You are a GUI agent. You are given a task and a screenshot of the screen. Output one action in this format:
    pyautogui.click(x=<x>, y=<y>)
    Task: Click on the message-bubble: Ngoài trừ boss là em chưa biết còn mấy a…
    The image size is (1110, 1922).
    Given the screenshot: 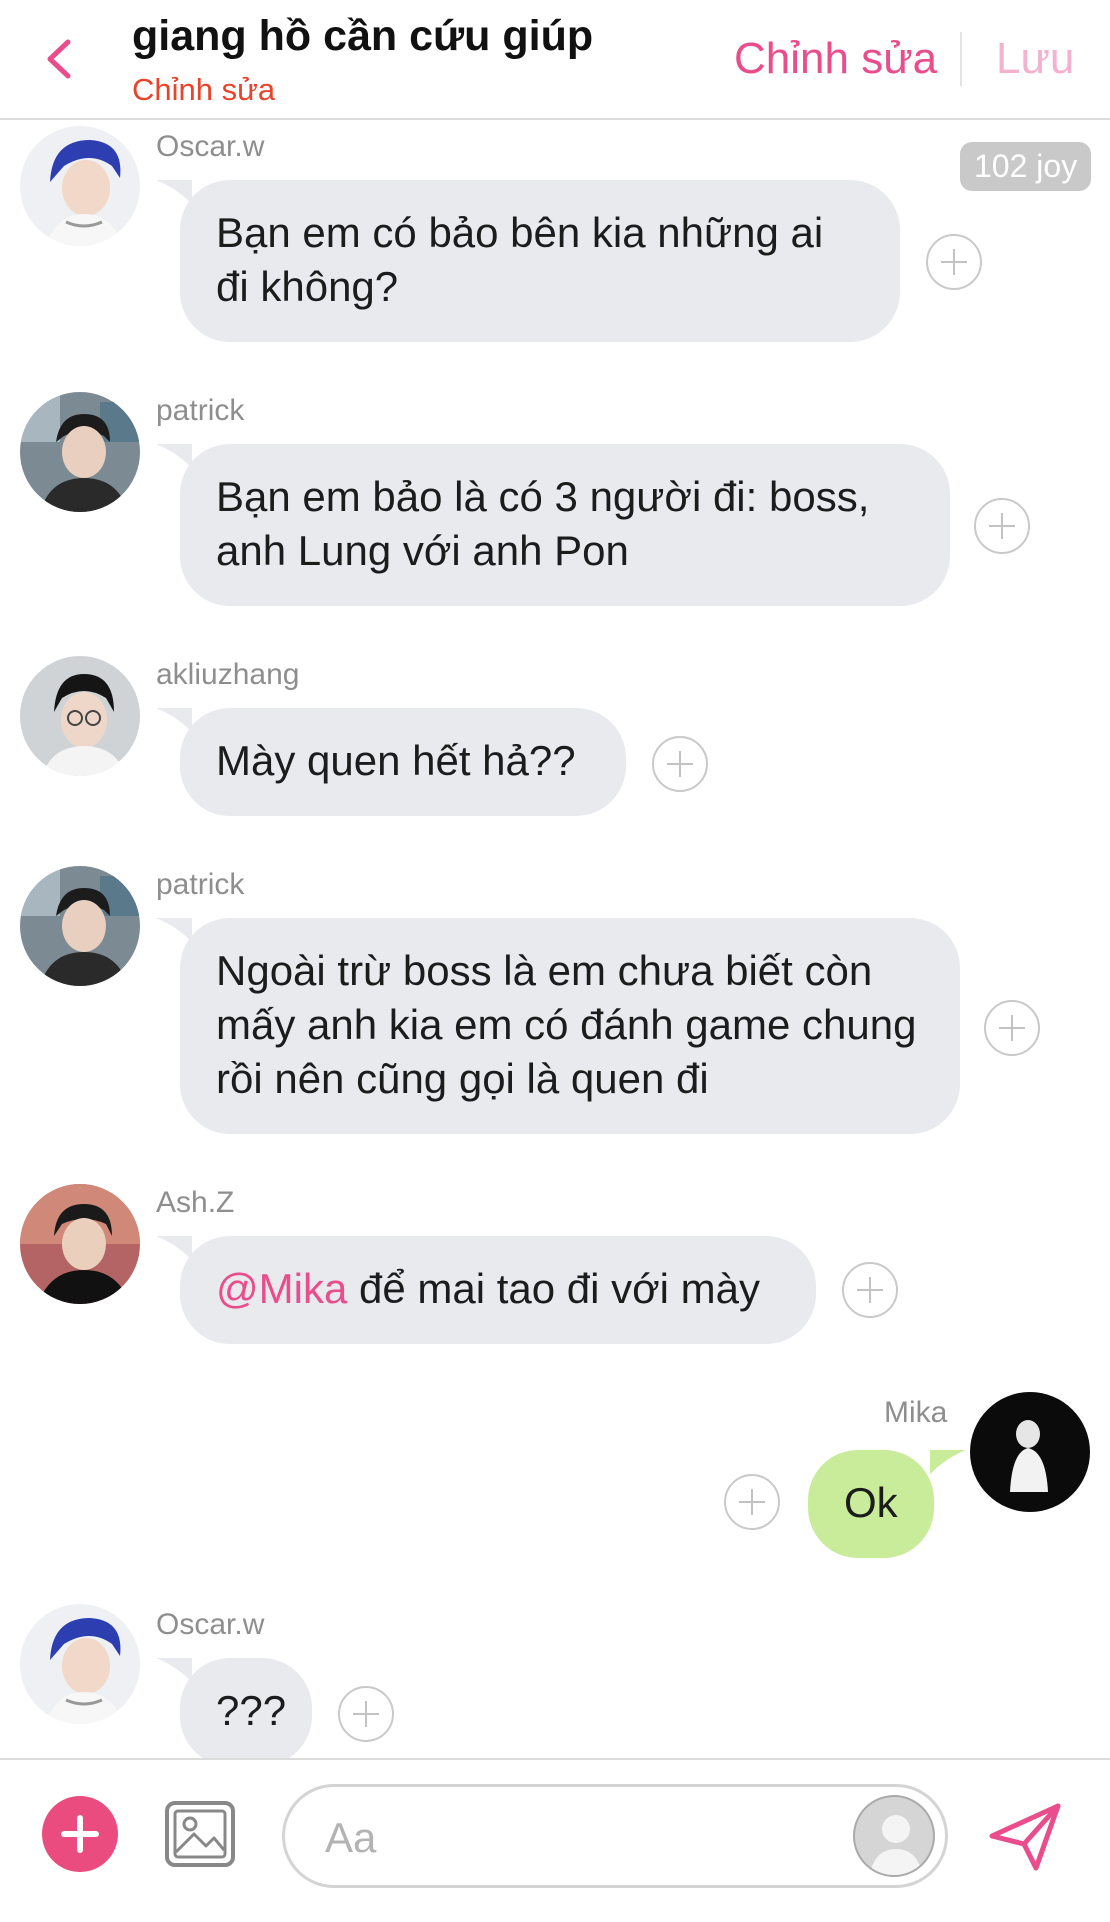 What is the action you would take?
    pyautogui.click(x=570, y=1026)
    